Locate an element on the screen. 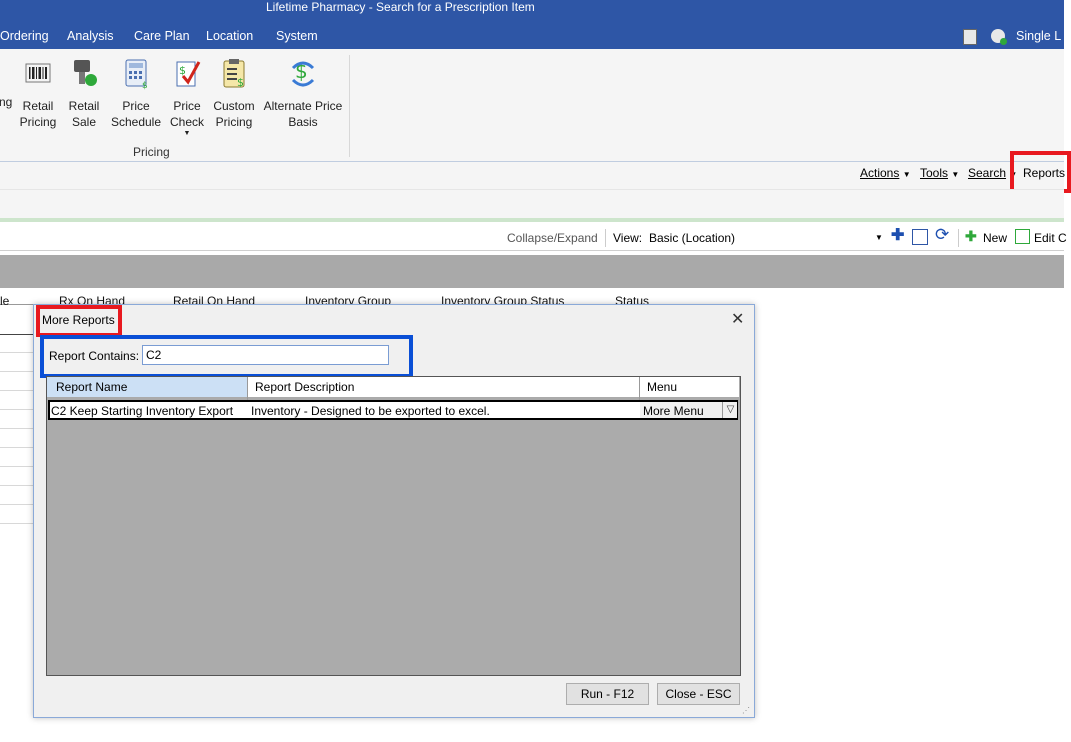  report-name-cell: C2 Keep Starting Inventory Export is located at coordinates (142, 411).